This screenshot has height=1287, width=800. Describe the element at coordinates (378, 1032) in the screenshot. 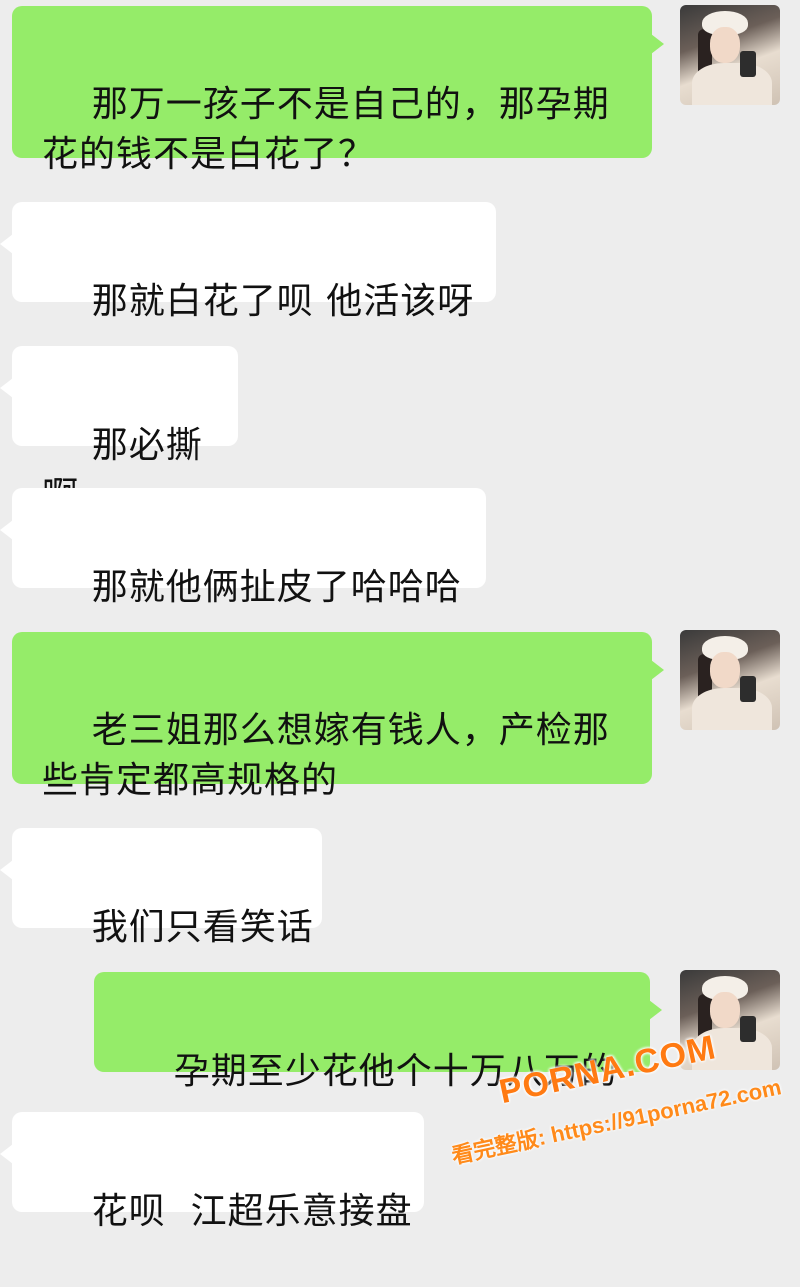

I see `message-bubble-outgoing: 孕期至少花他个十万八万的` at that location.